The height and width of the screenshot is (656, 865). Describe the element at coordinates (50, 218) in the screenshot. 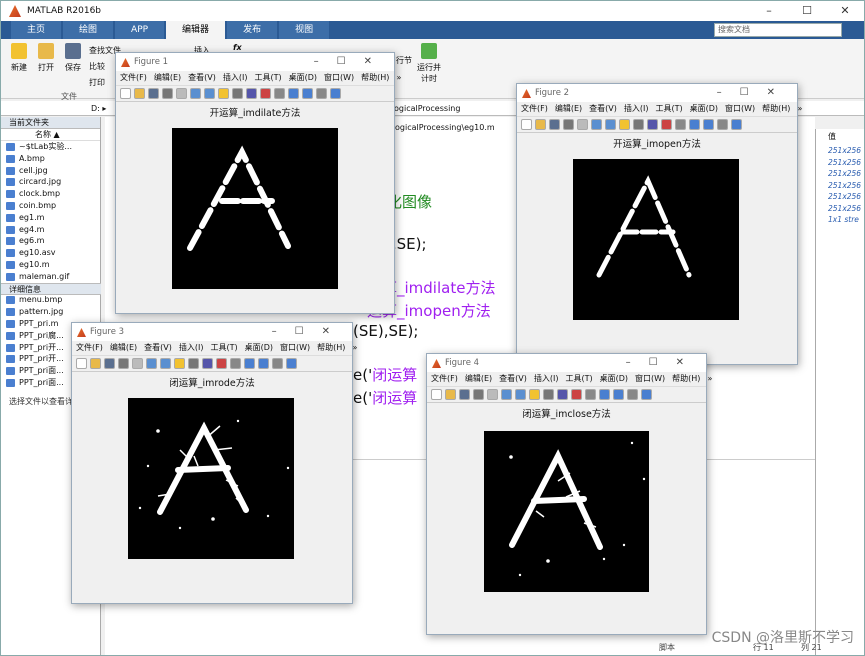

I see `file-list-item: eg1.m` at that location.